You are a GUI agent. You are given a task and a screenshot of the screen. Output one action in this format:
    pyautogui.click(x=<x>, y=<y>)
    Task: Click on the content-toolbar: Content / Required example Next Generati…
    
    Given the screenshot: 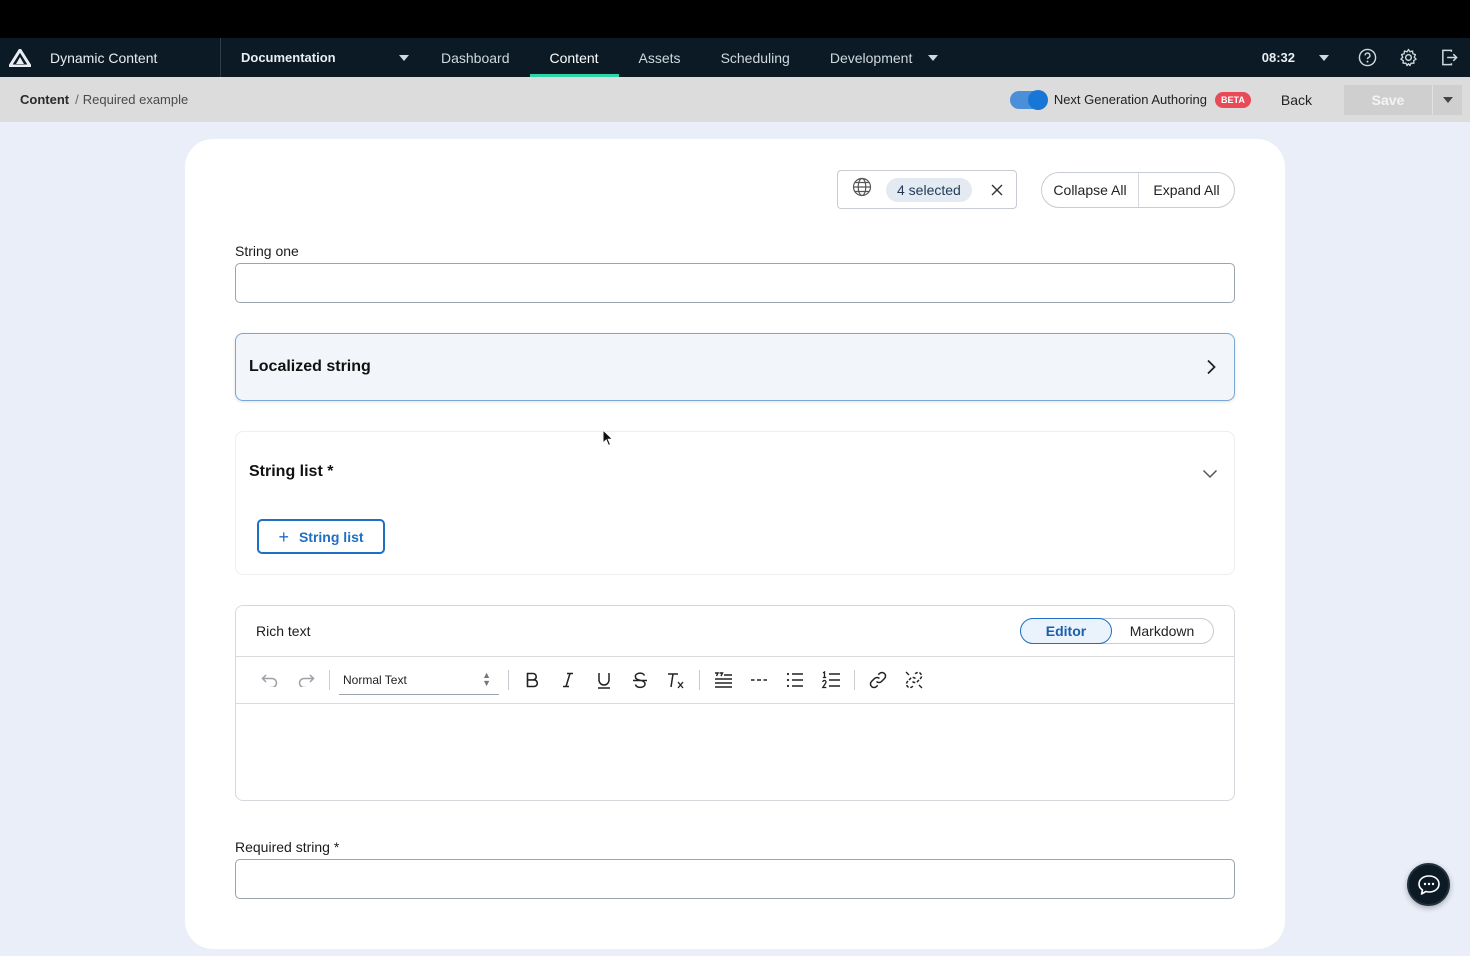 What is the action you would take?
    pyautogui.click(x=735, y=99)
    